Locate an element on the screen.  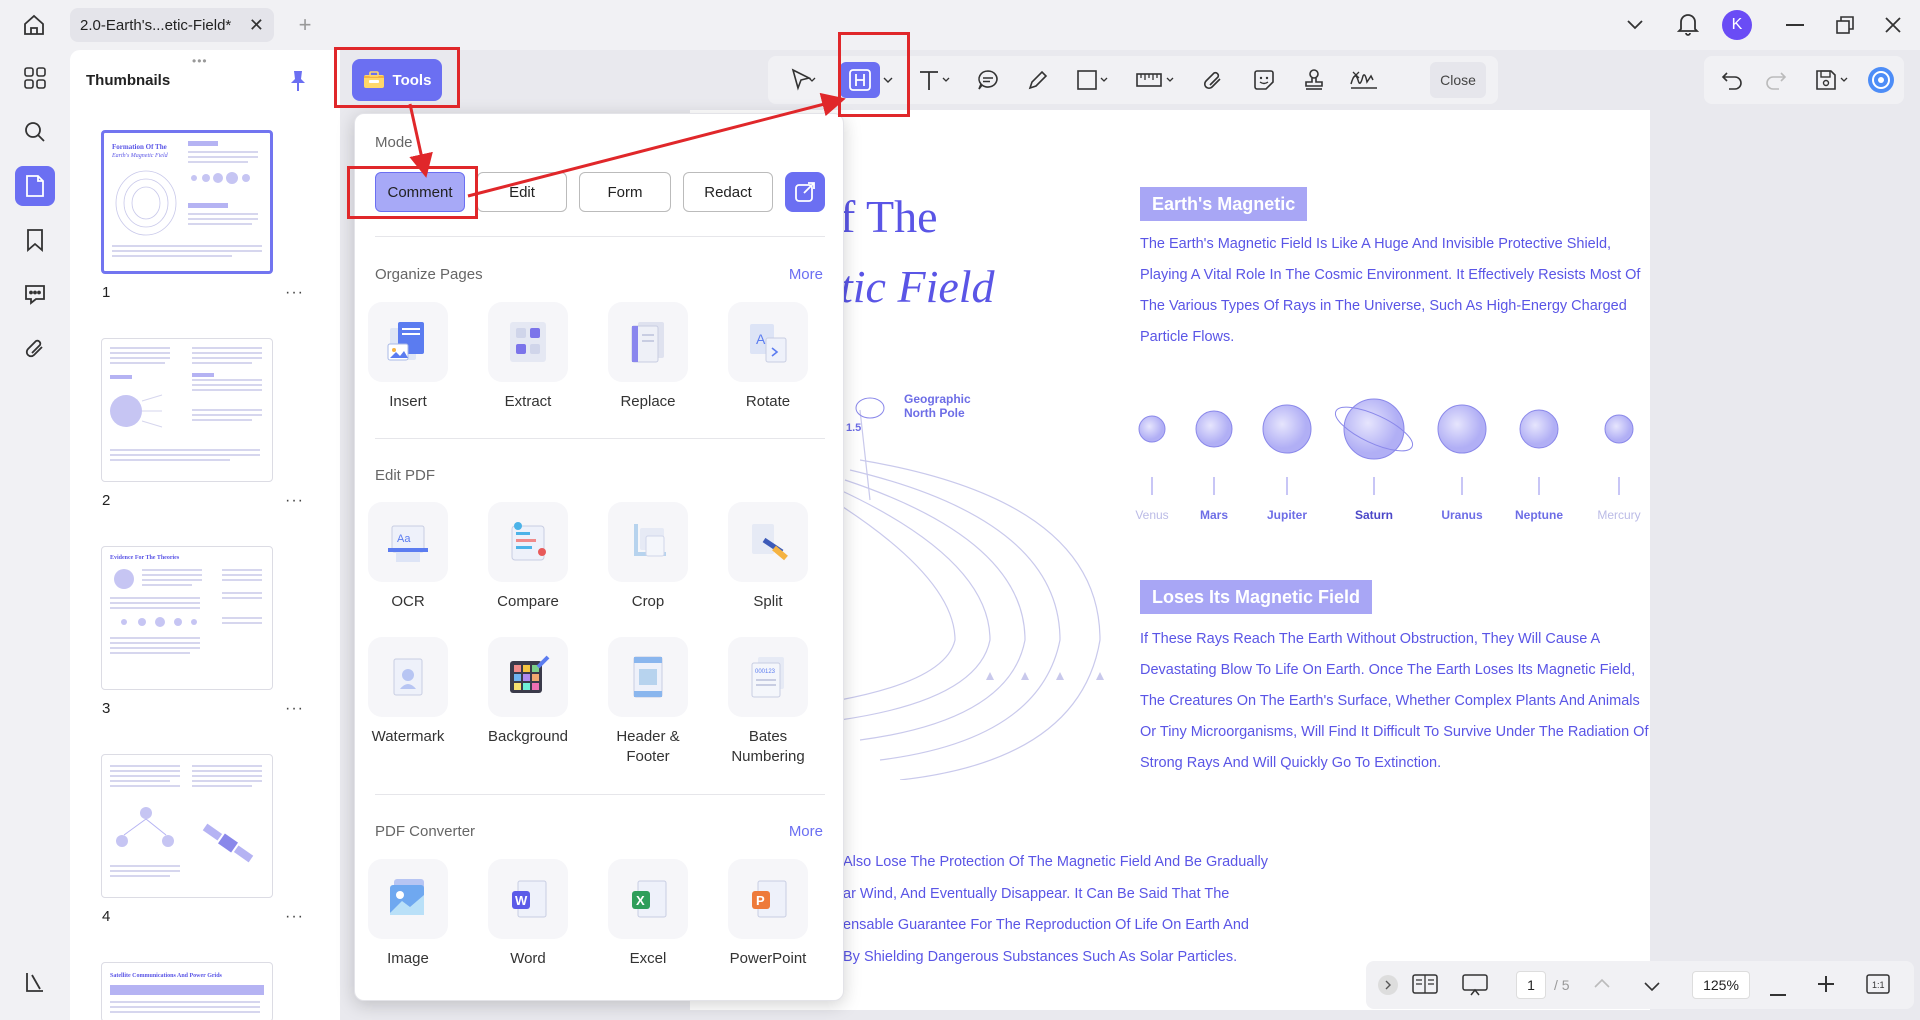
shape-tool-button is located at coordinates (1093, 80).